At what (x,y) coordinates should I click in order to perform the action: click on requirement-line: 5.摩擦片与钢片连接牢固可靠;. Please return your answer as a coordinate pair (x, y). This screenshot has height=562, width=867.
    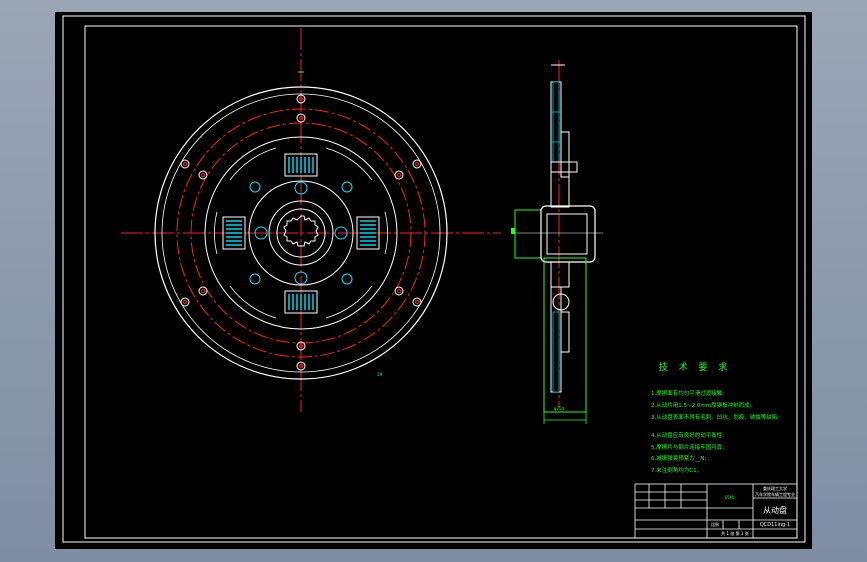
    Looking at the image, I should click on (687, 447).